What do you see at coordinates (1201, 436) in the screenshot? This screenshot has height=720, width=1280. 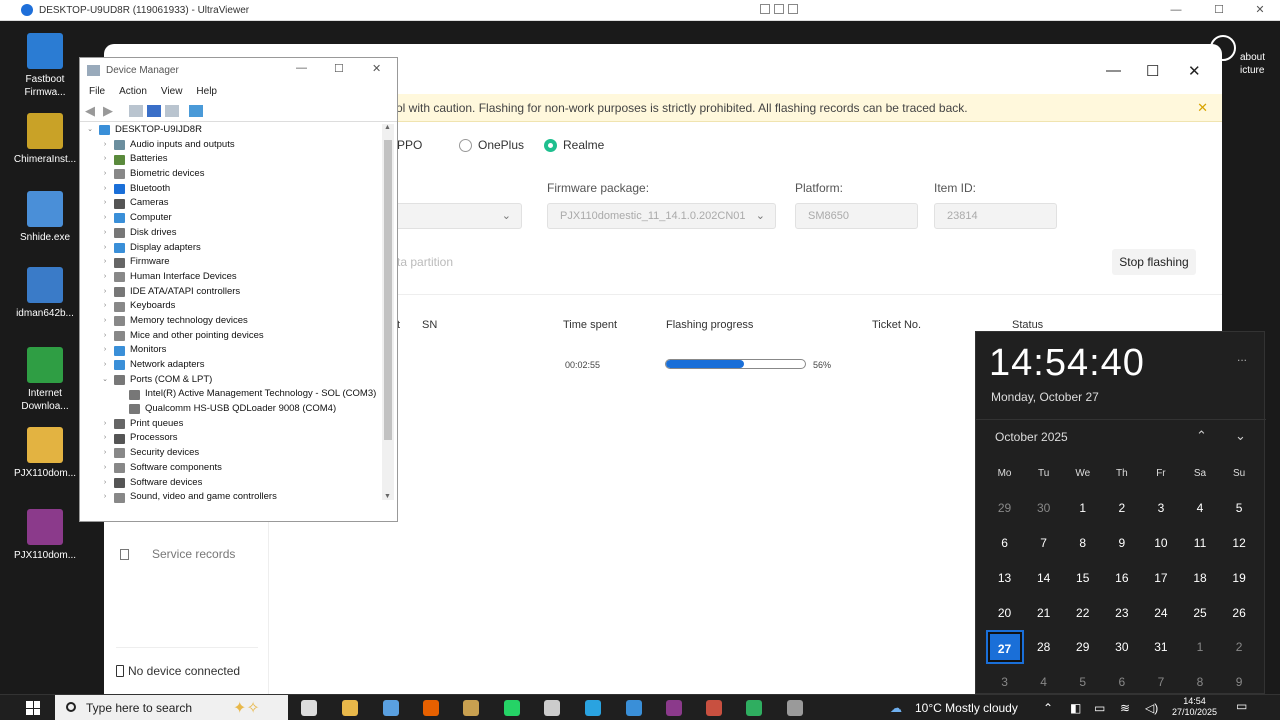 I see `chevron-up-icon: ⌃` at bounding box center [1201, 436].